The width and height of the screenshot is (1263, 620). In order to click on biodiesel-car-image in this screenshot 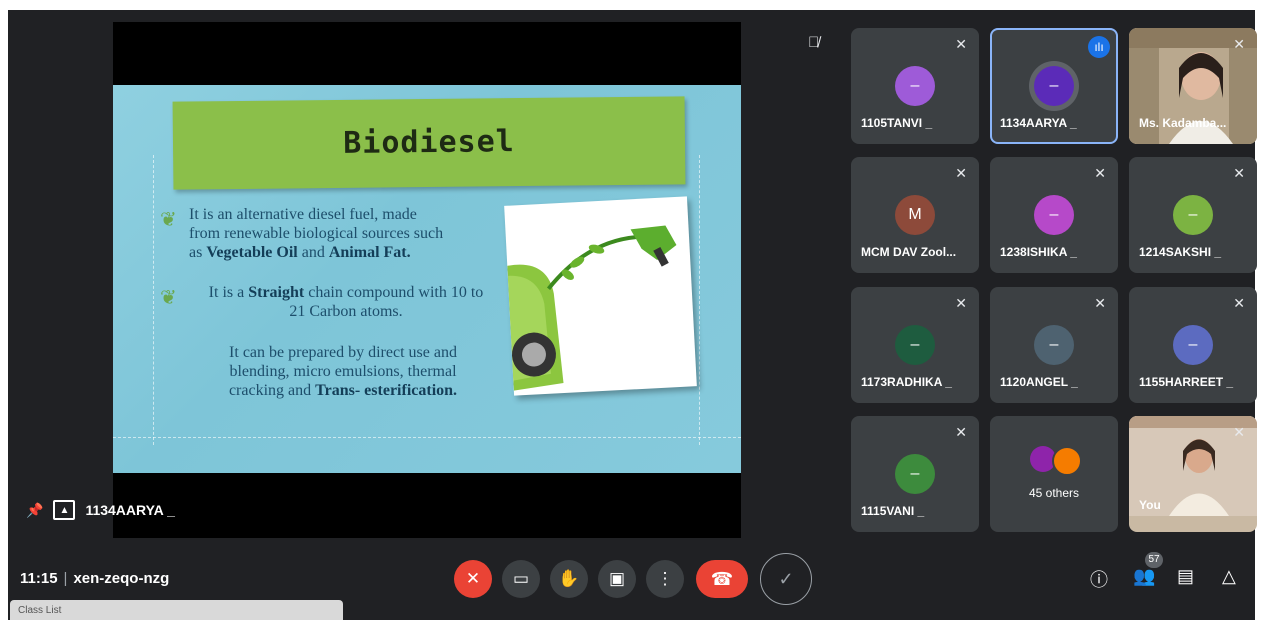, I will do `click(600, 296)`.